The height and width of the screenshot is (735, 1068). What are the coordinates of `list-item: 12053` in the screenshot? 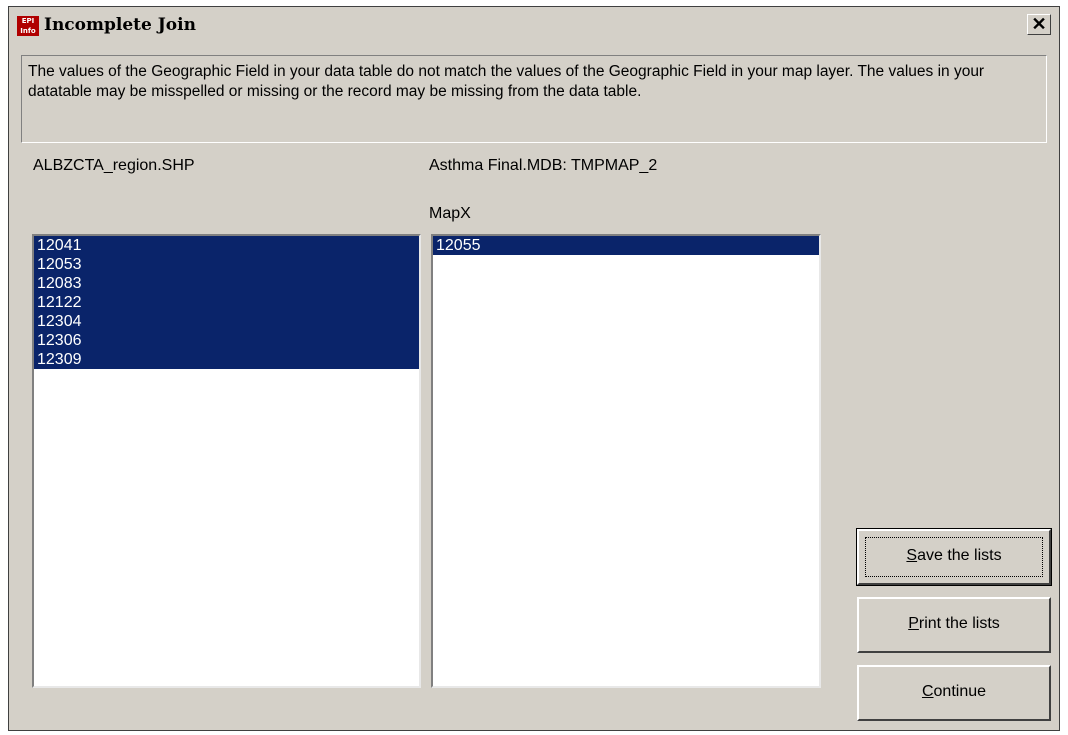 It's located at (226, 264).